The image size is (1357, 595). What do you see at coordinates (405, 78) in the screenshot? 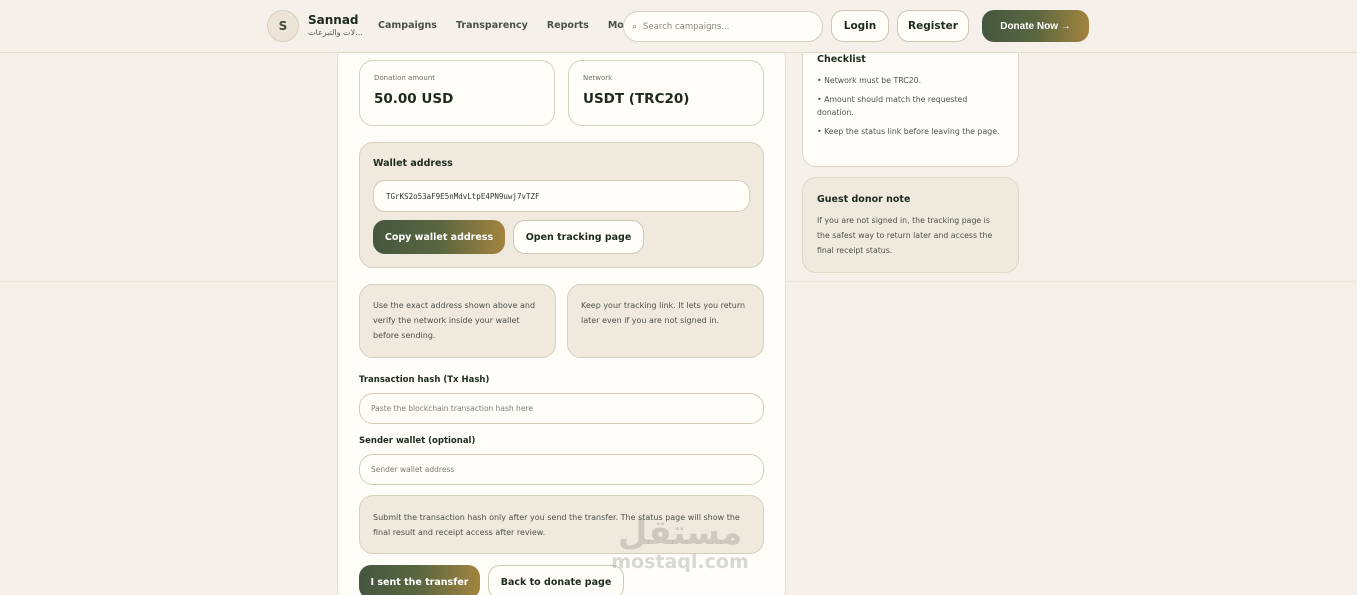
I see `donation-amount-label: Donation amount` at bounding box center [405, 78].